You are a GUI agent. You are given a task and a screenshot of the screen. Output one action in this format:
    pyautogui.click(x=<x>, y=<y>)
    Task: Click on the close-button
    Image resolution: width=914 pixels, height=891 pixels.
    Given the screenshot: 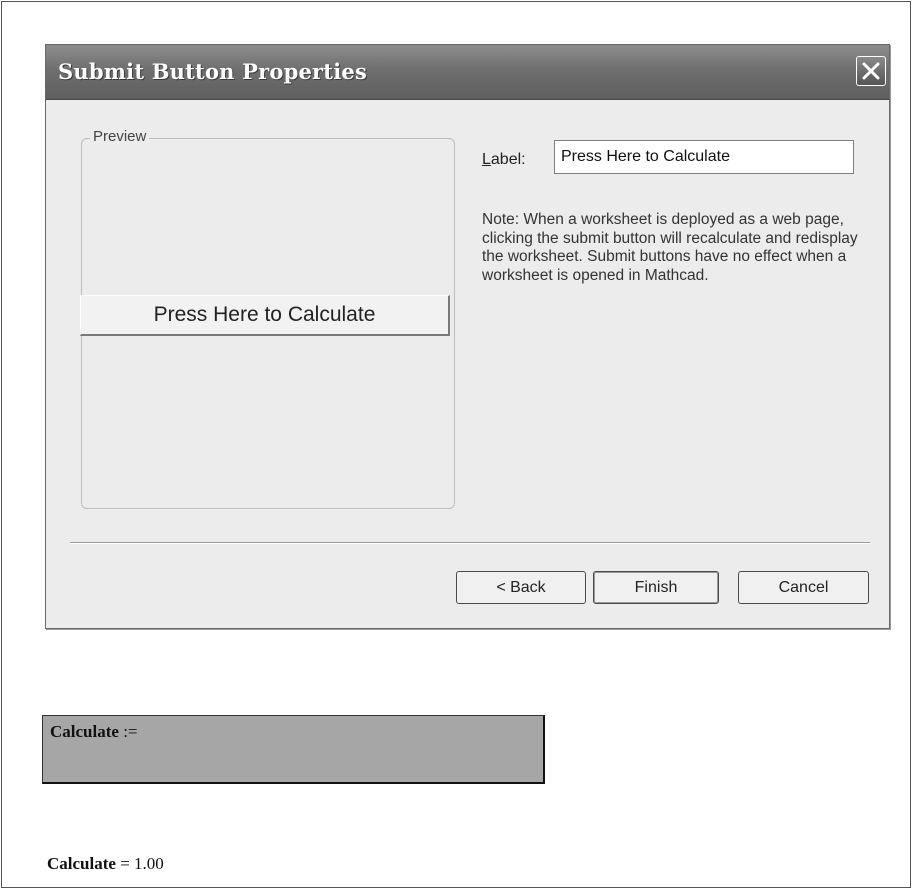 What is the action you would take?
    pyautogui.click(x=871, y=71)
    